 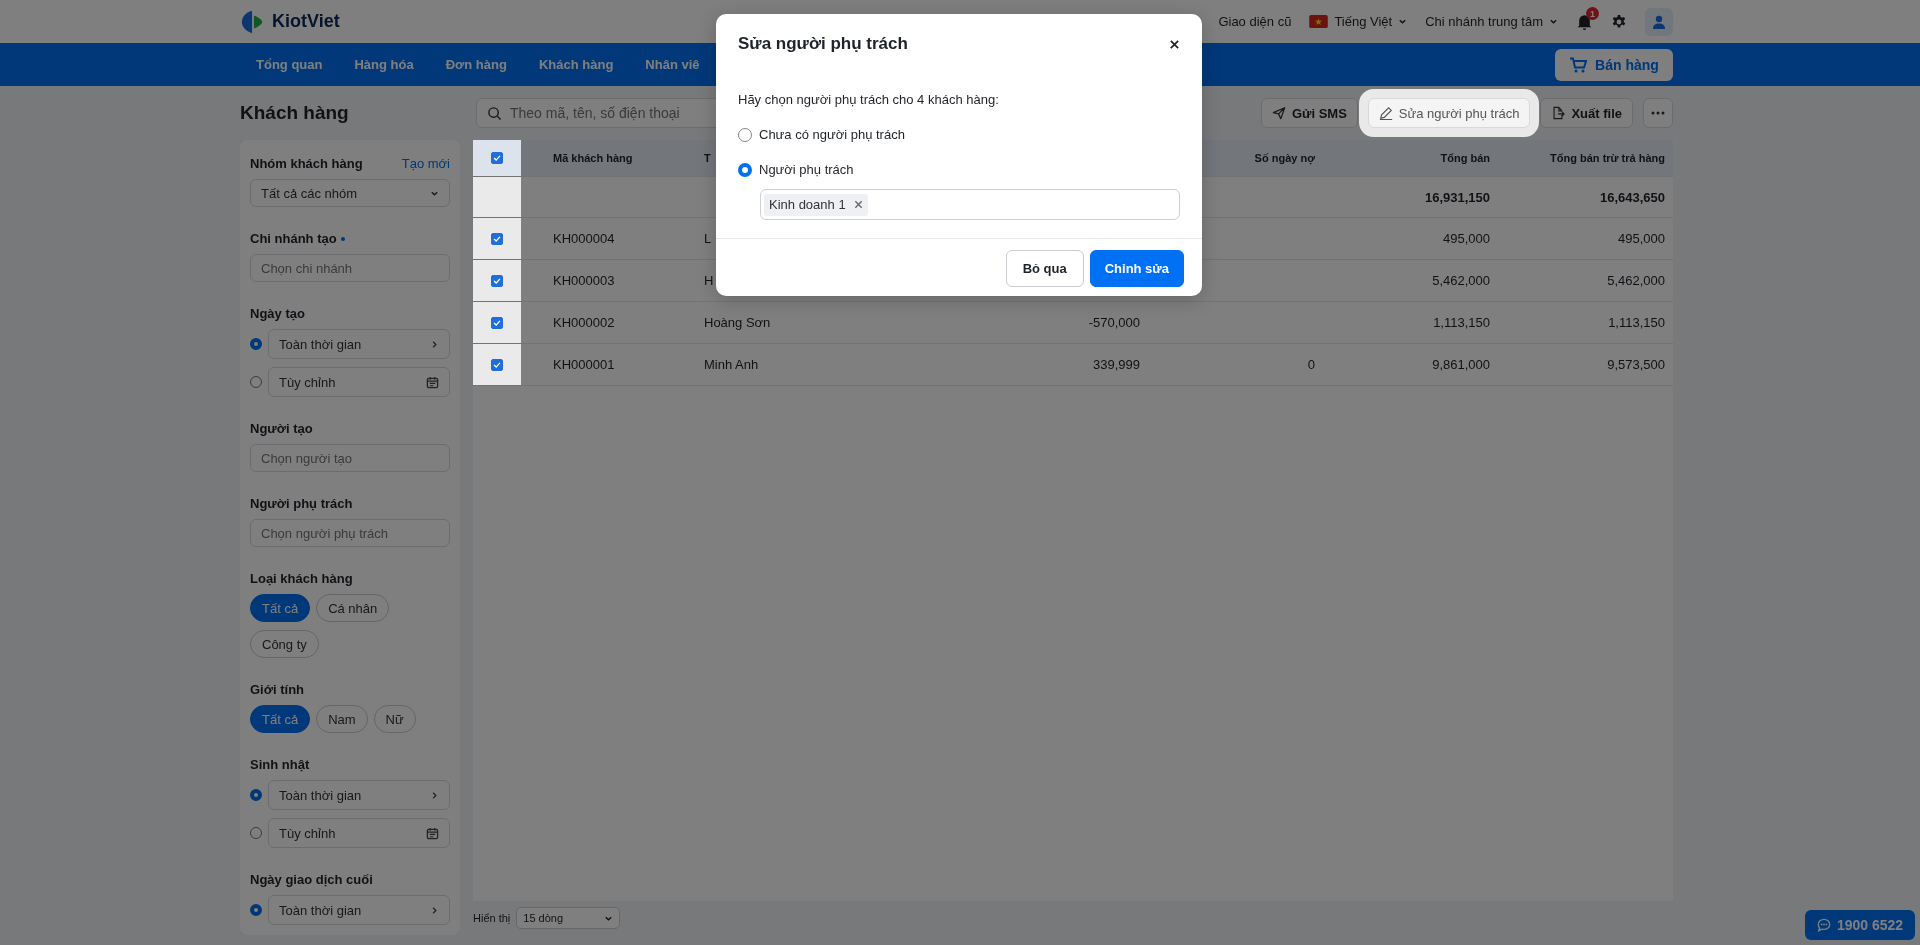 What do you see at coordinates (584, 322) in the screenshot?
I see `table-cell: KH000002` at bounding box center [584, 322].